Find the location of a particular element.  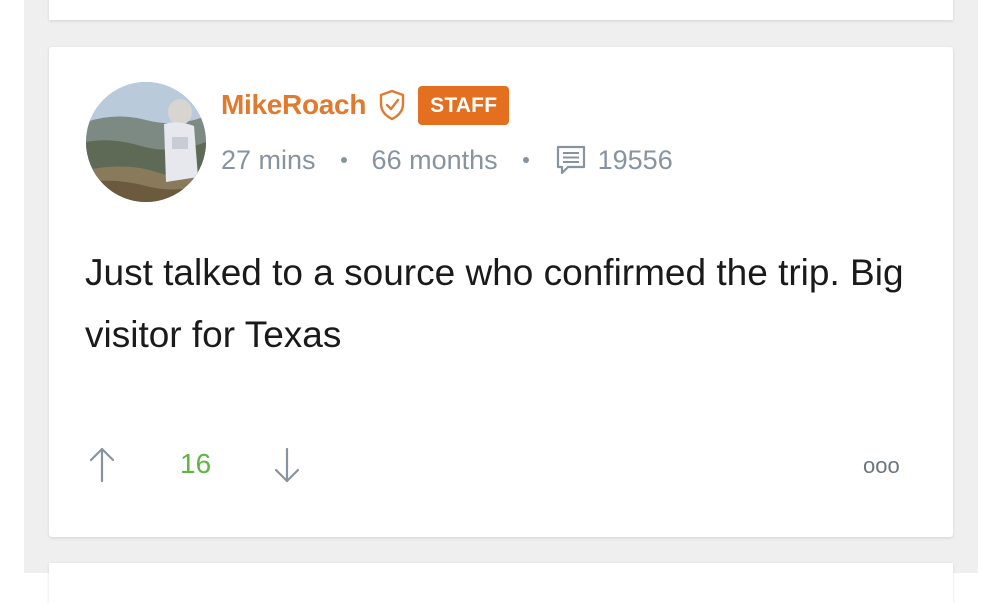

post-meta: 27 mins 66 months 19556 is located at coordinates (447, 160).